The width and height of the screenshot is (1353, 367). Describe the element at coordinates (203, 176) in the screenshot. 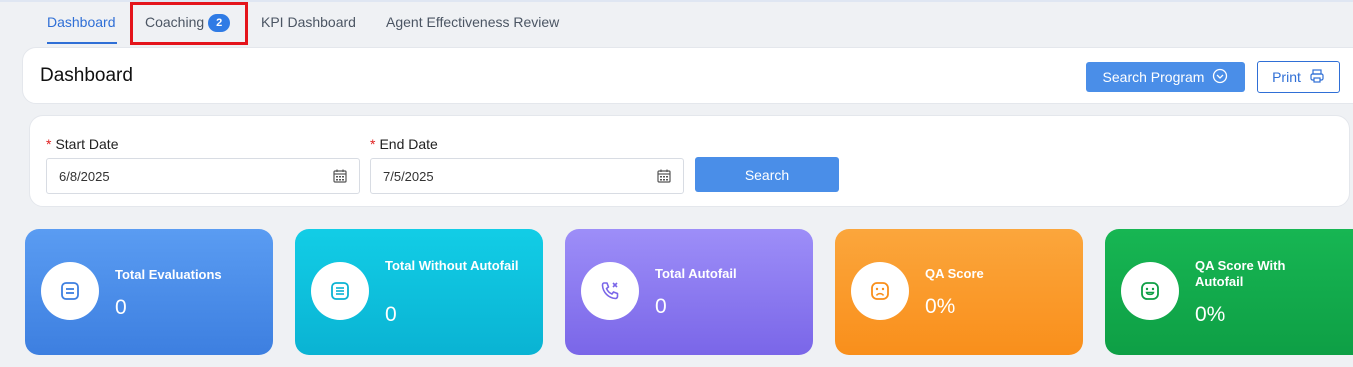

I see `start-date-input: 6/8/2025` at that location.